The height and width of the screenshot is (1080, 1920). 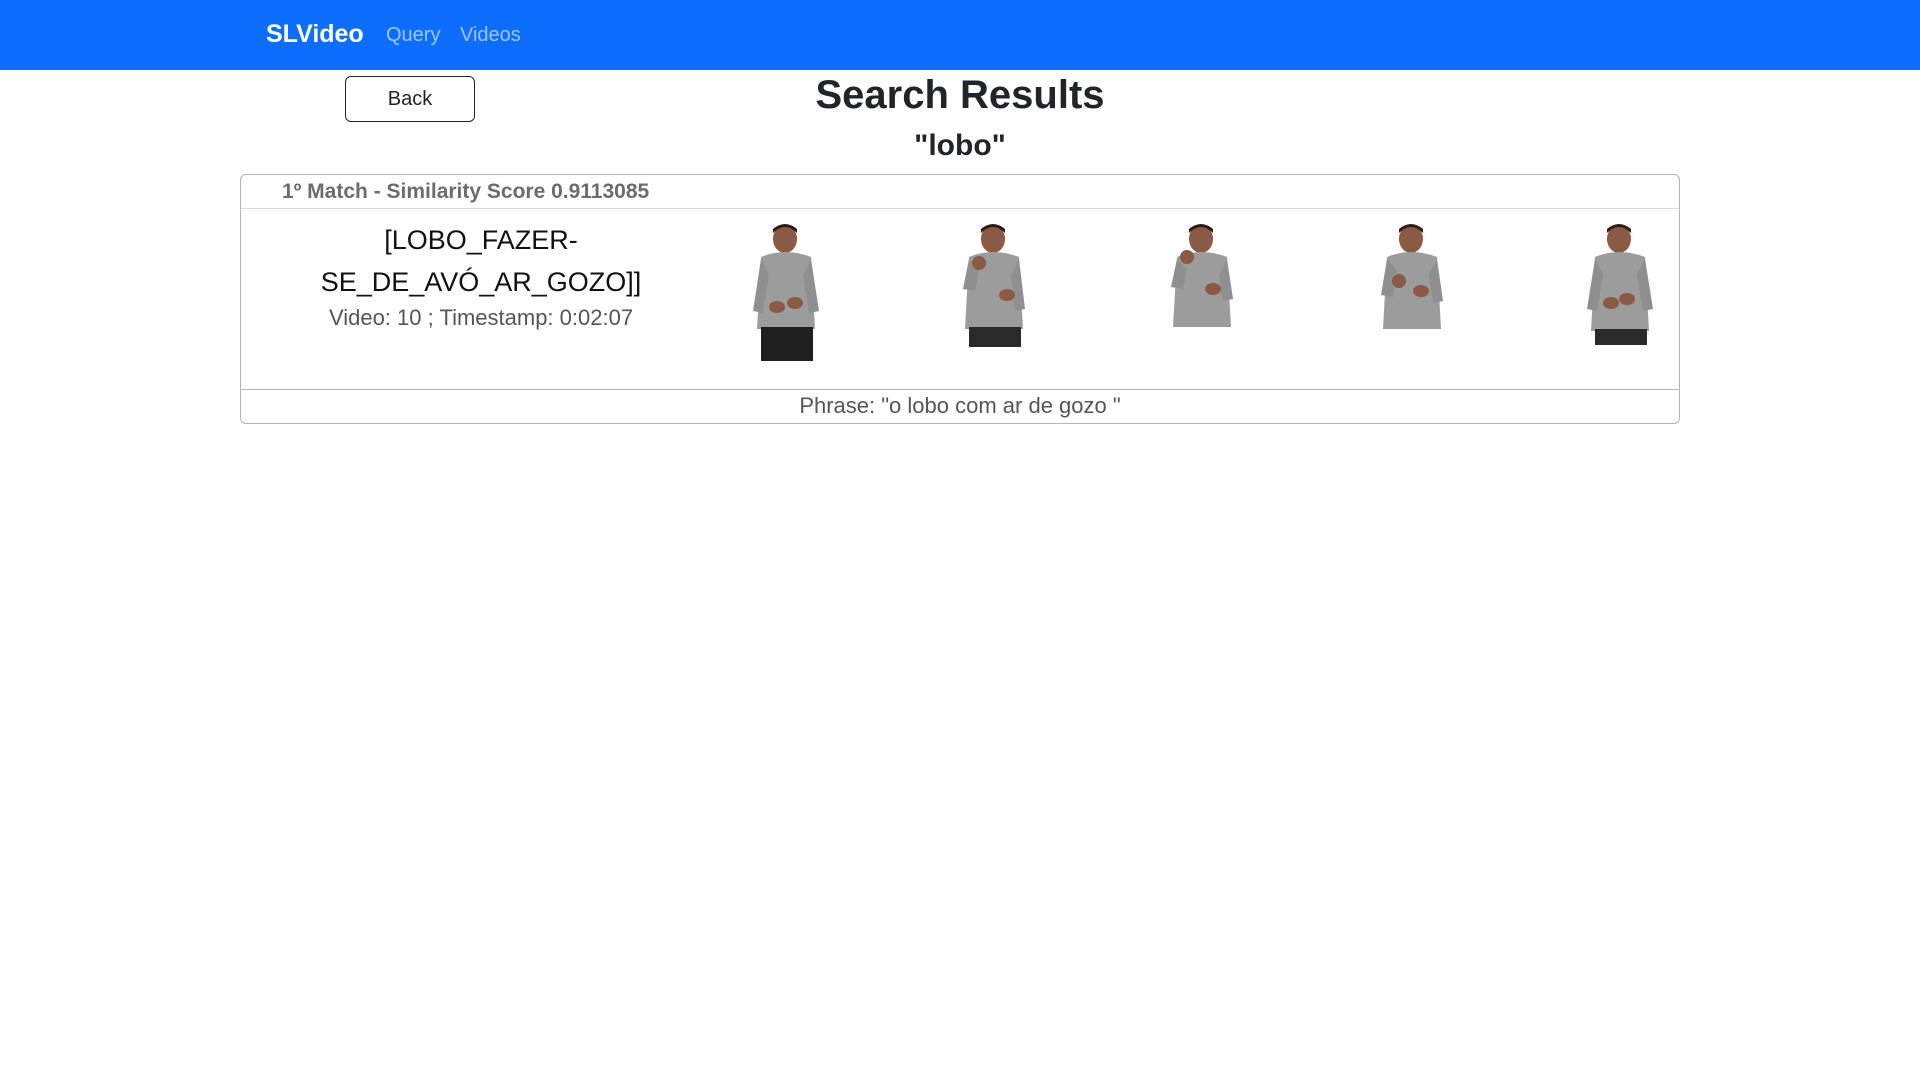 I want to click on gloss-line-2: SE_DE_AVÓ_AR_GOZO]], so click(x=481, y=282).